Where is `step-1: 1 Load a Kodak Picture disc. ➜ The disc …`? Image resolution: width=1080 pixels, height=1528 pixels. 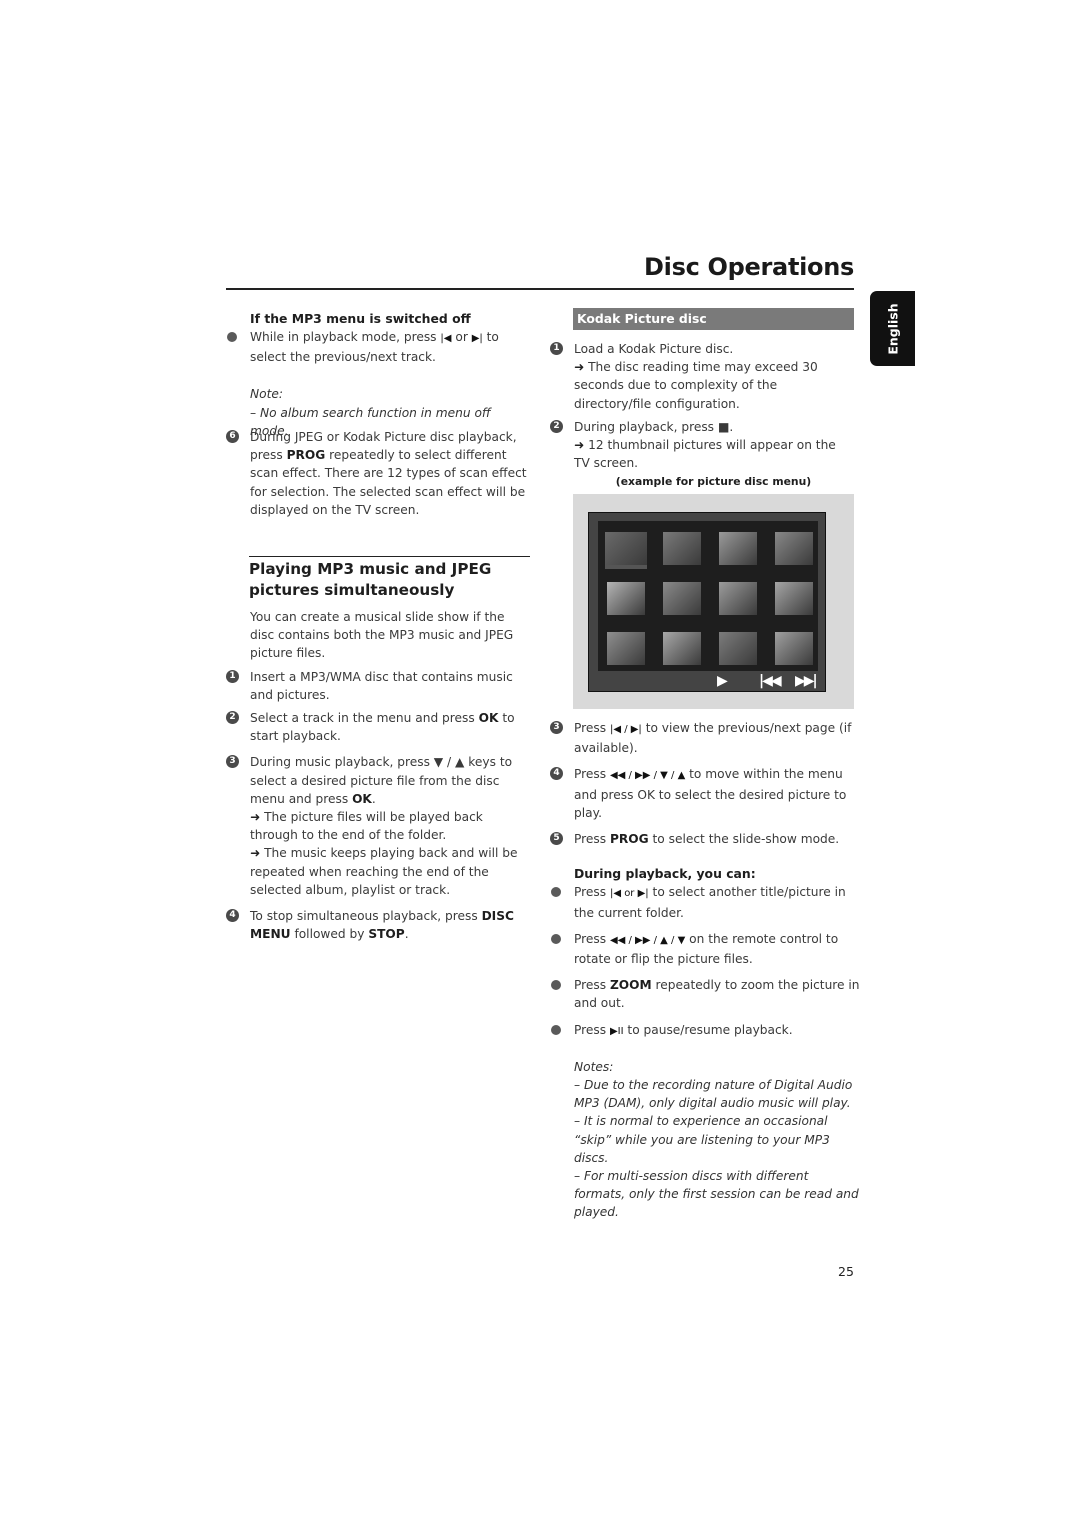 step-1: 1 Load a Kodak Picture disc. ➜ The disc … is located at coordinates (702, 376).